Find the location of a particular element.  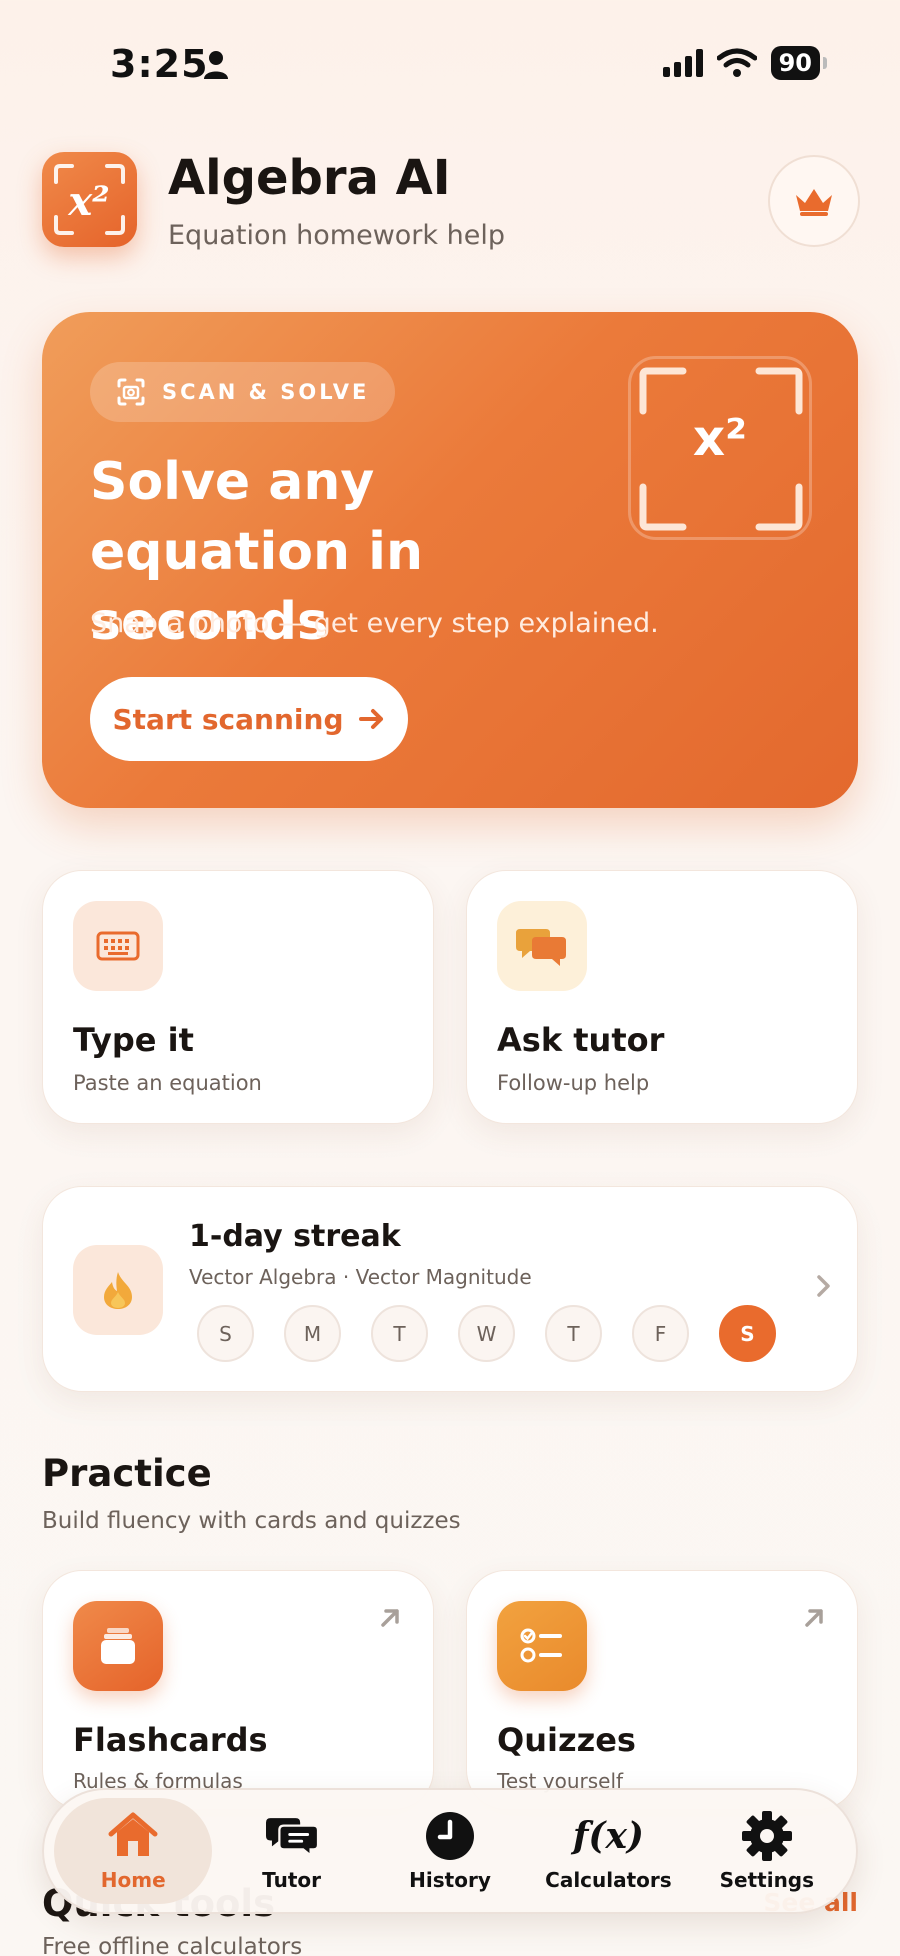

nav-label: Home is located at coordinates (133, 1880).